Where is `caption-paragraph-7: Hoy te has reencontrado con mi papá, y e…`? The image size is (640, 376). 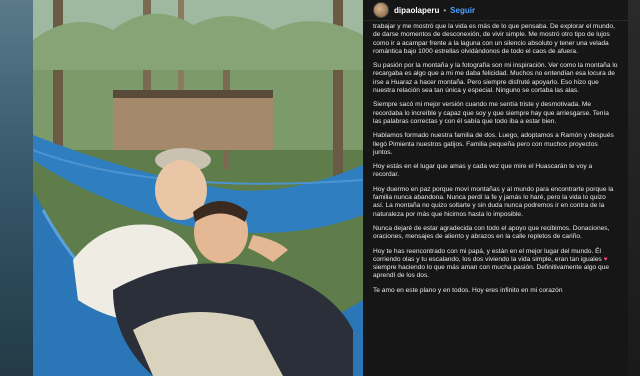
caption-paragraph-7: Hoy te has reencontrado con mi papá, y e… is located at coordinates (495, 264).